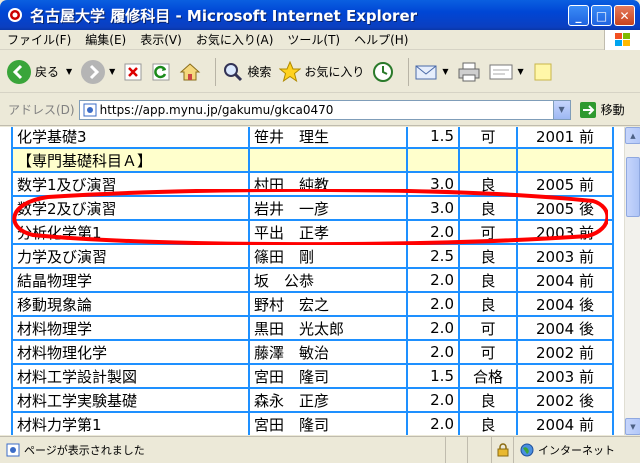 The width and height of the screenshot is (640, 463). I want to click on term-value: 2005 後, so click(565, 208).